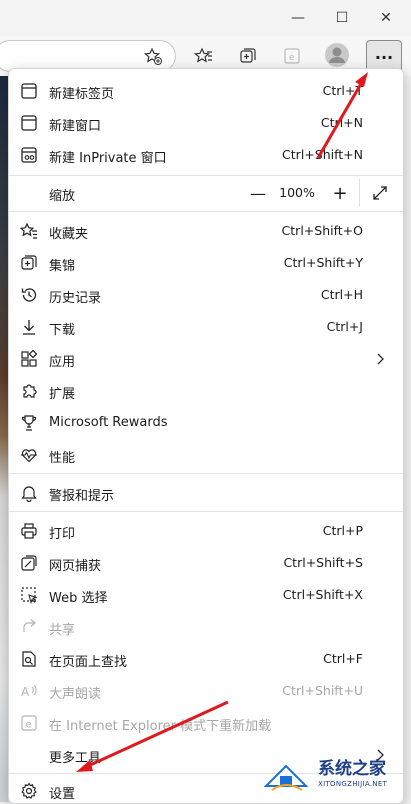 The width and height of the screenshot is (411, 804). I want to click on watermark-subtitle: XITONGZHIJIA.NET, so click(353, 784).